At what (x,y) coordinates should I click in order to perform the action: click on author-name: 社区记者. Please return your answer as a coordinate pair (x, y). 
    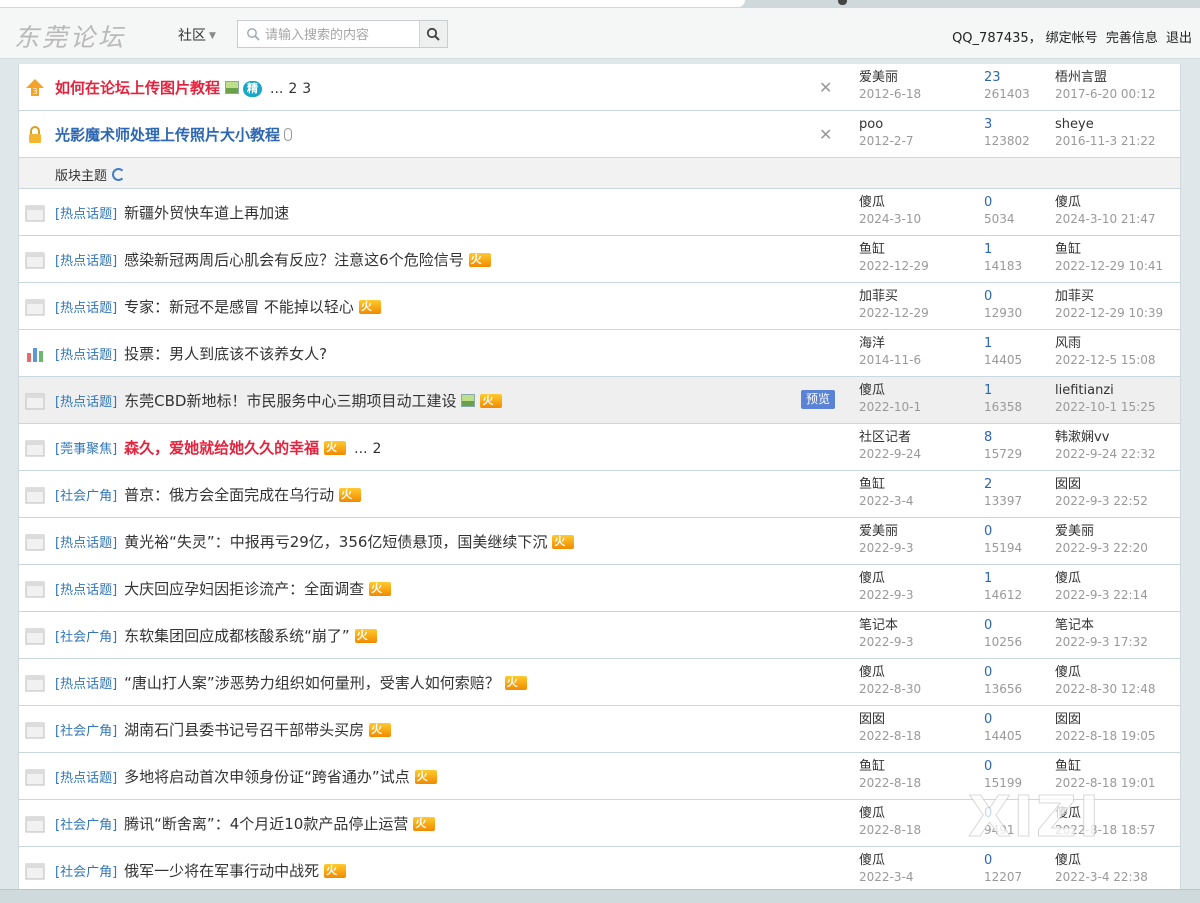
    Looking at the image, I should click on (885, 437).